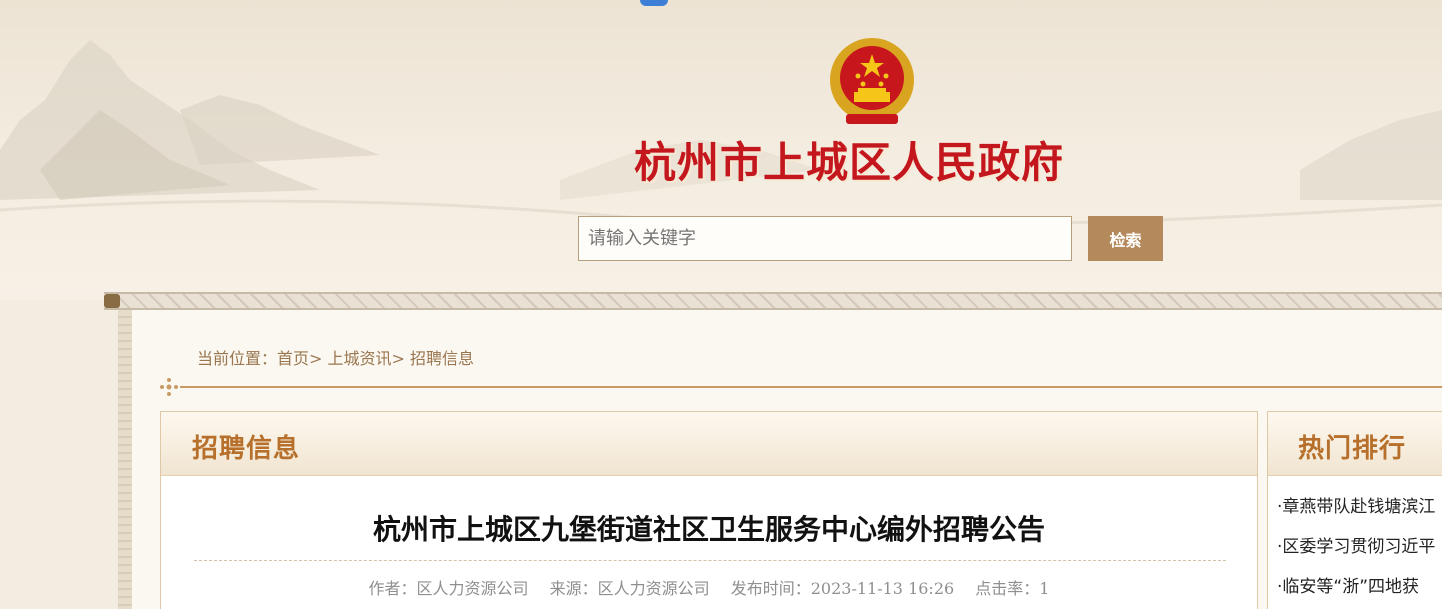 This screenshot has width=1442, height=609. What do you see at coordinates (709, 444) in the screenshot?
I see `article-panel-header: 招聘信息` at bounding box center [709, 444].